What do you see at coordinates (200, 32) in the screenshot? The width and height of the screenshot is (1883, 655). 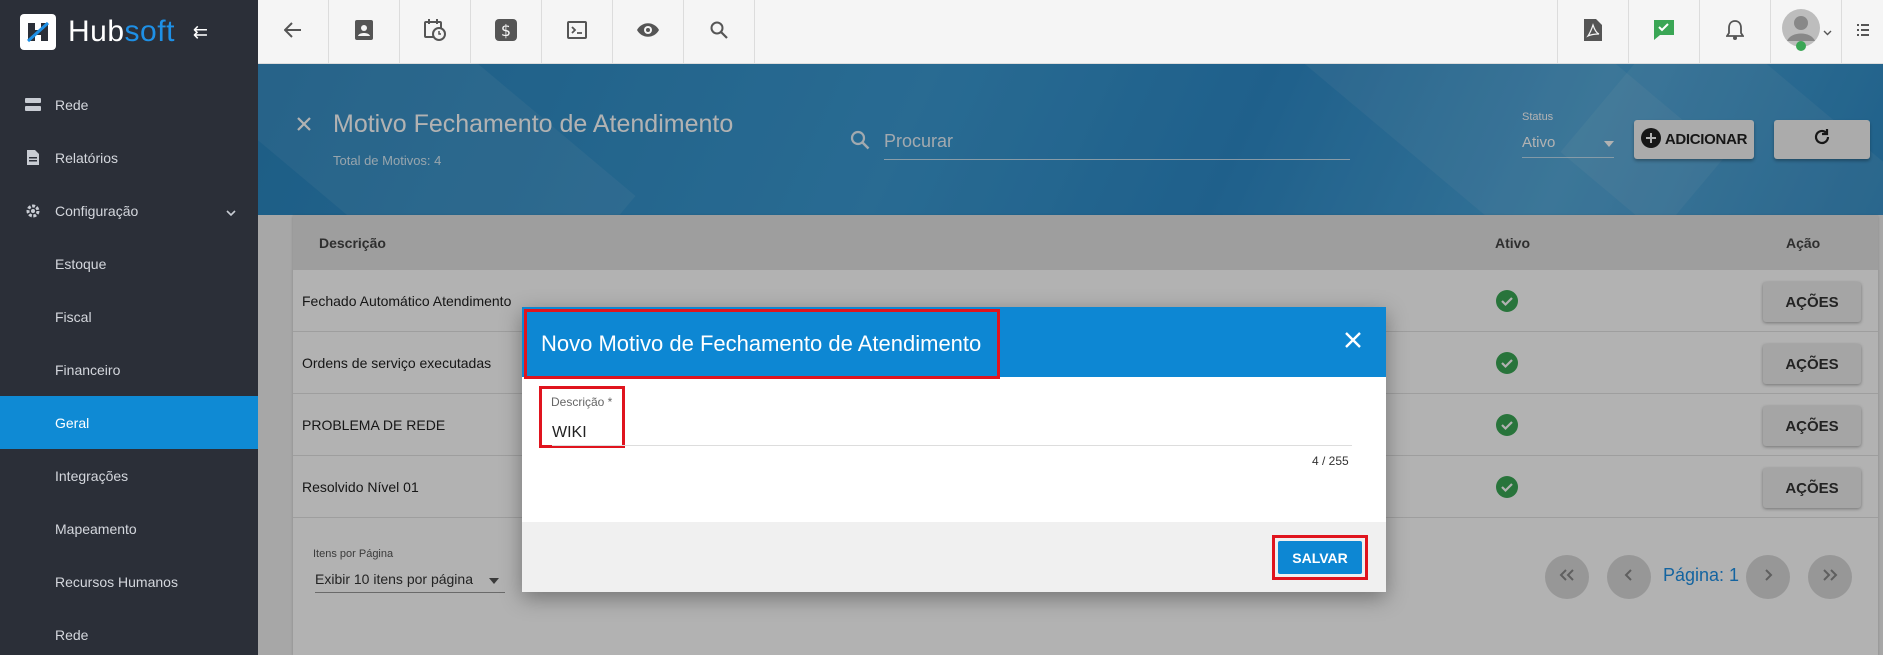 I see `collapse-menu-icon: ⇇` at bounding box center [200, 32].